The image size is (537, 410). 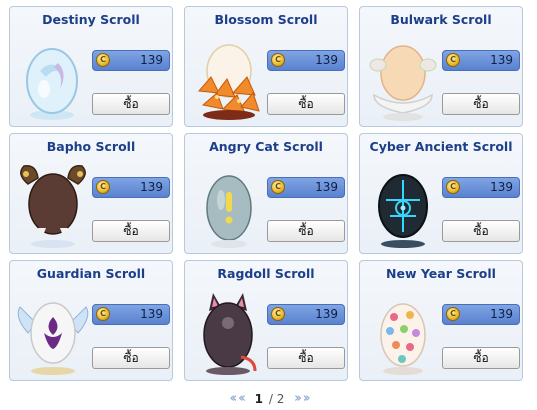 I want to click on current-page: 1, so click(x=259, y=399).